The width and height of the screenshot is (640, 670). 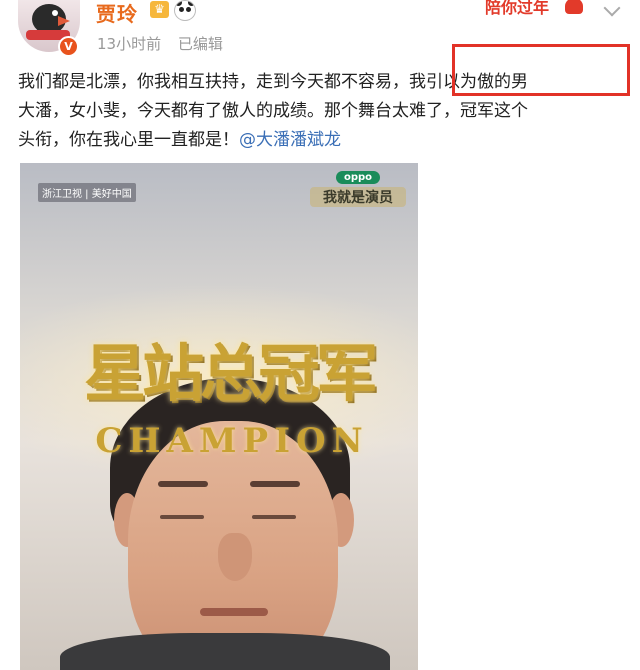 What do you see at coordinates (159, 9) in the screenshot?
I see `crown-icon: ♛` at bounding box center [159, 9].